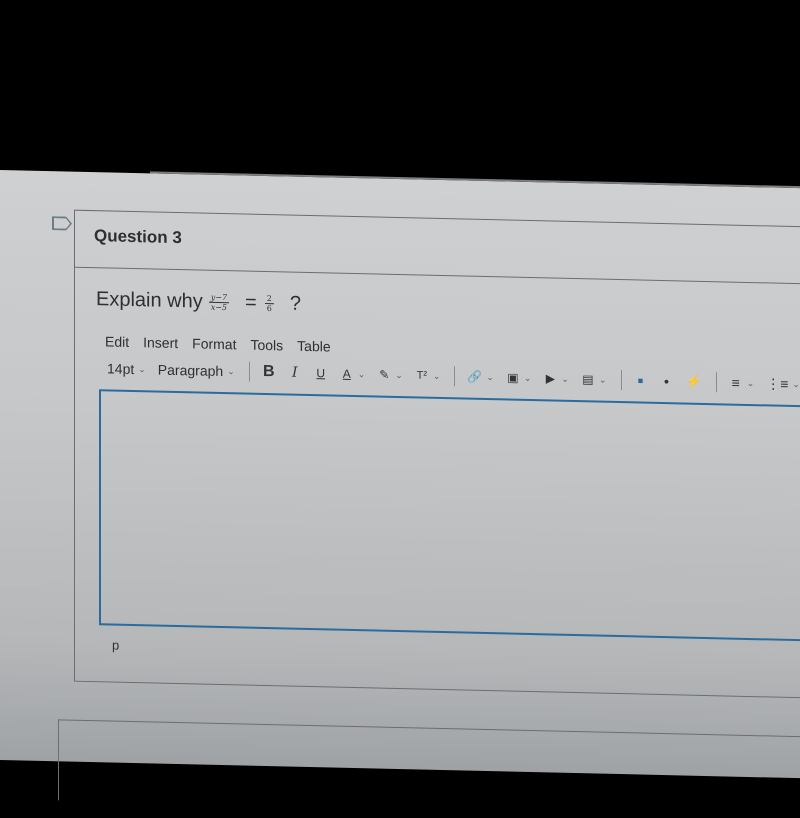 The image size is (800, 818). What do you see at coordinates (475, 180) in the screenshot?
I see `page-divider` at bounding box center [475, 180].